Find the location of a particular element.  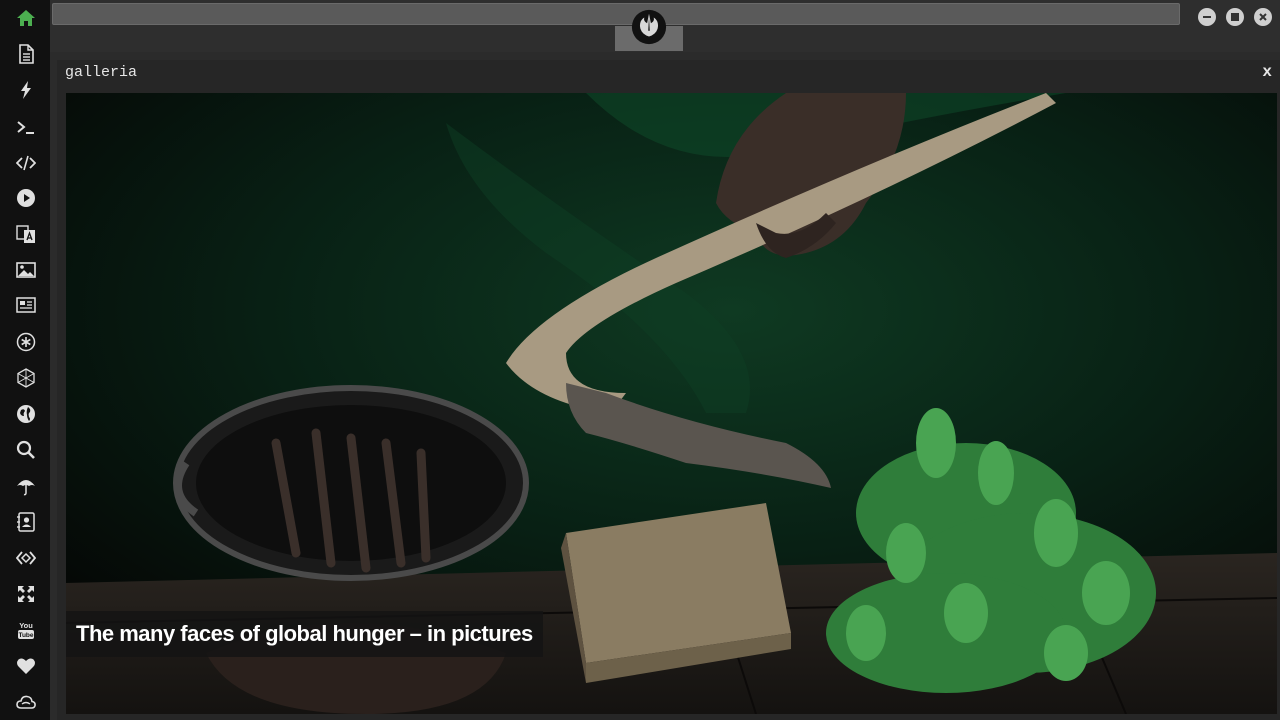

contact-book-icon is located at coordinates (26, 522).